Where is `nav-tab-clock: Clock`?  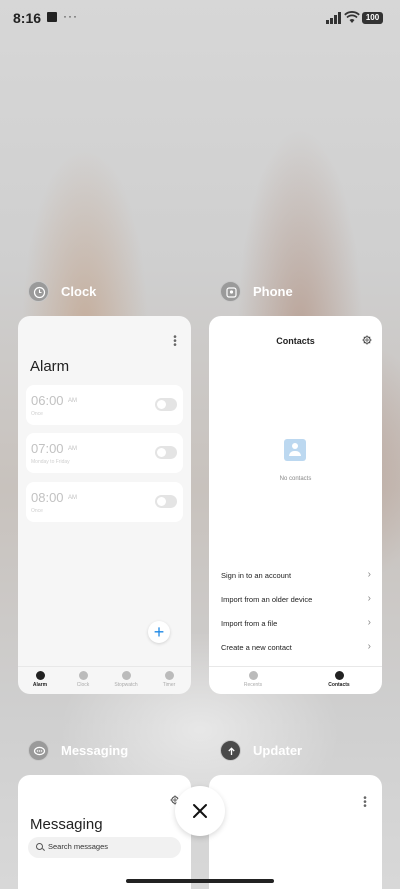
nav-tab-clock: Clock is located at coordinates (83, 679).